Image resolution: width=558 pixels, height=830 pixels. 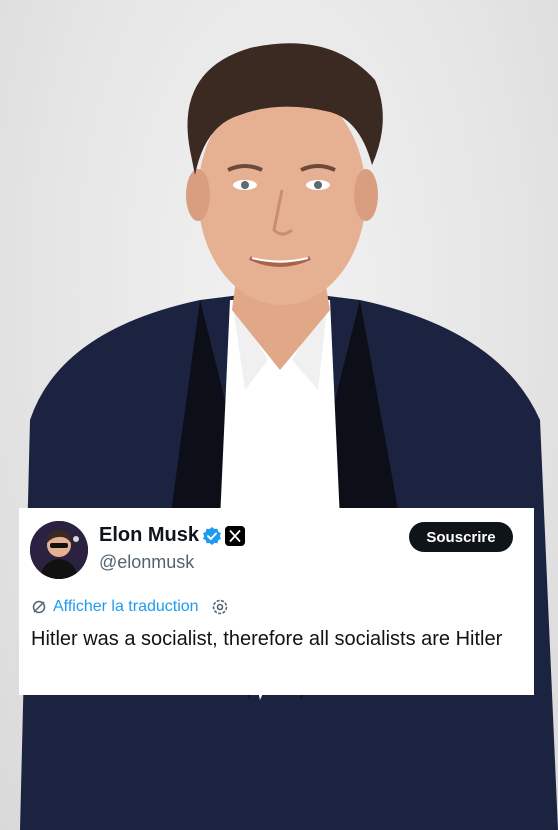 I want to click on translate-link: Afficher la traduction, so click(x=126, y=607).